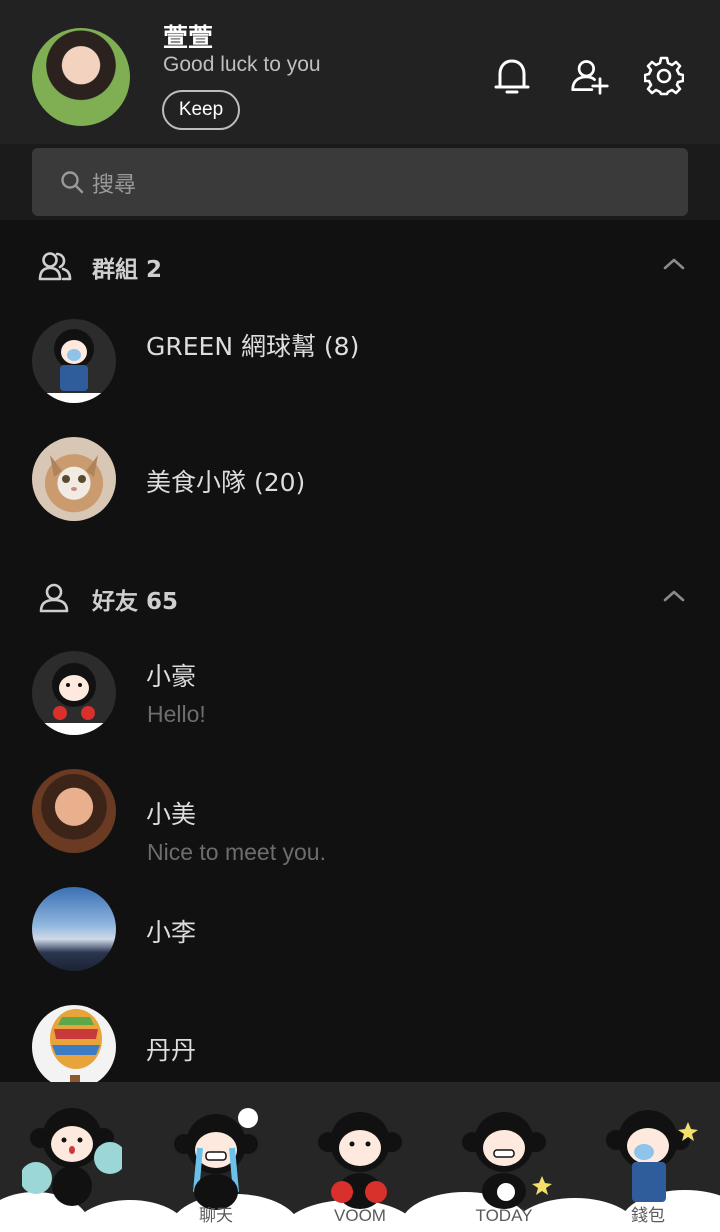 The width and height of the screenshot is (720, 1232). What do you see at coordinates (652, 1156) in the screenshot?
I see `monkey-wallet-icon` at bounding box center [652, 1156].